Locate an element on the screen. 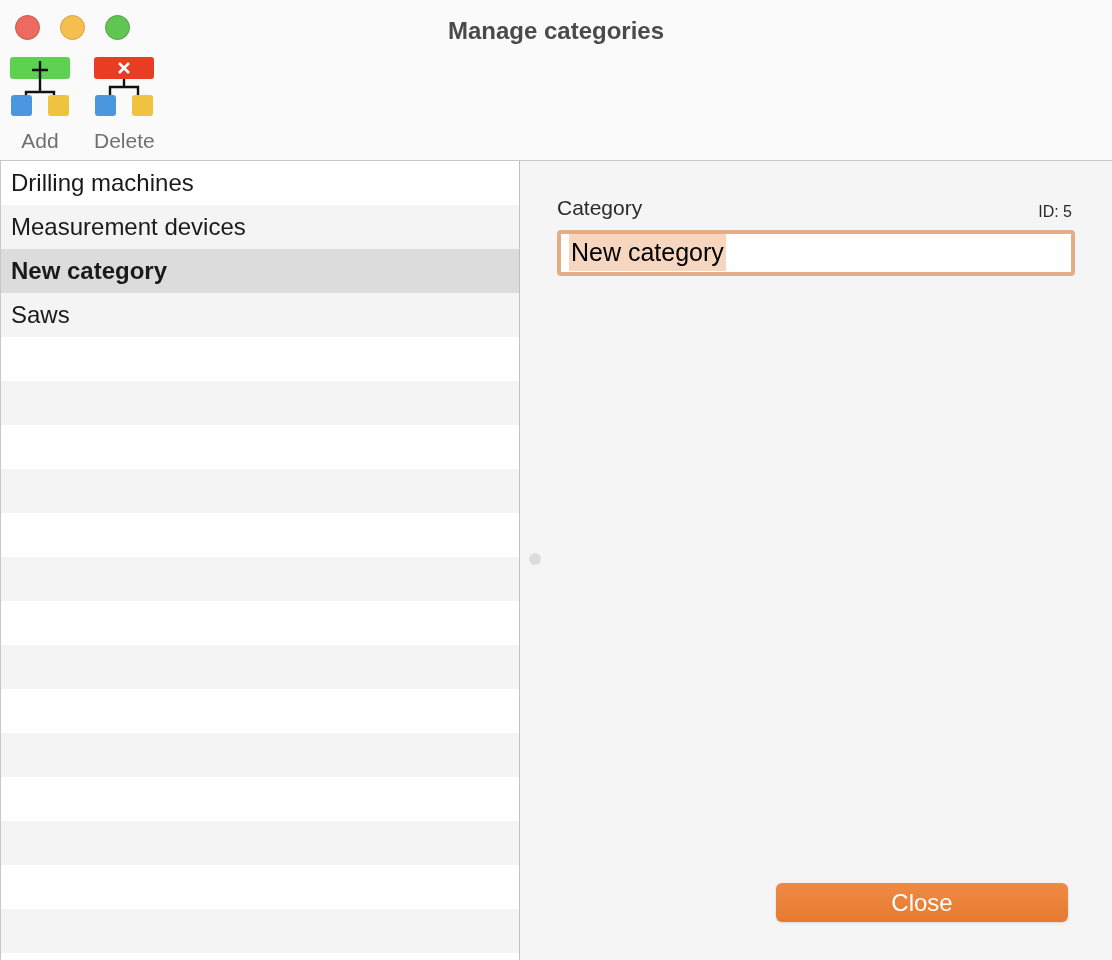 The width and height of the screenshot is (1112, 960). close-window-button is located at coordinates (27, 27).